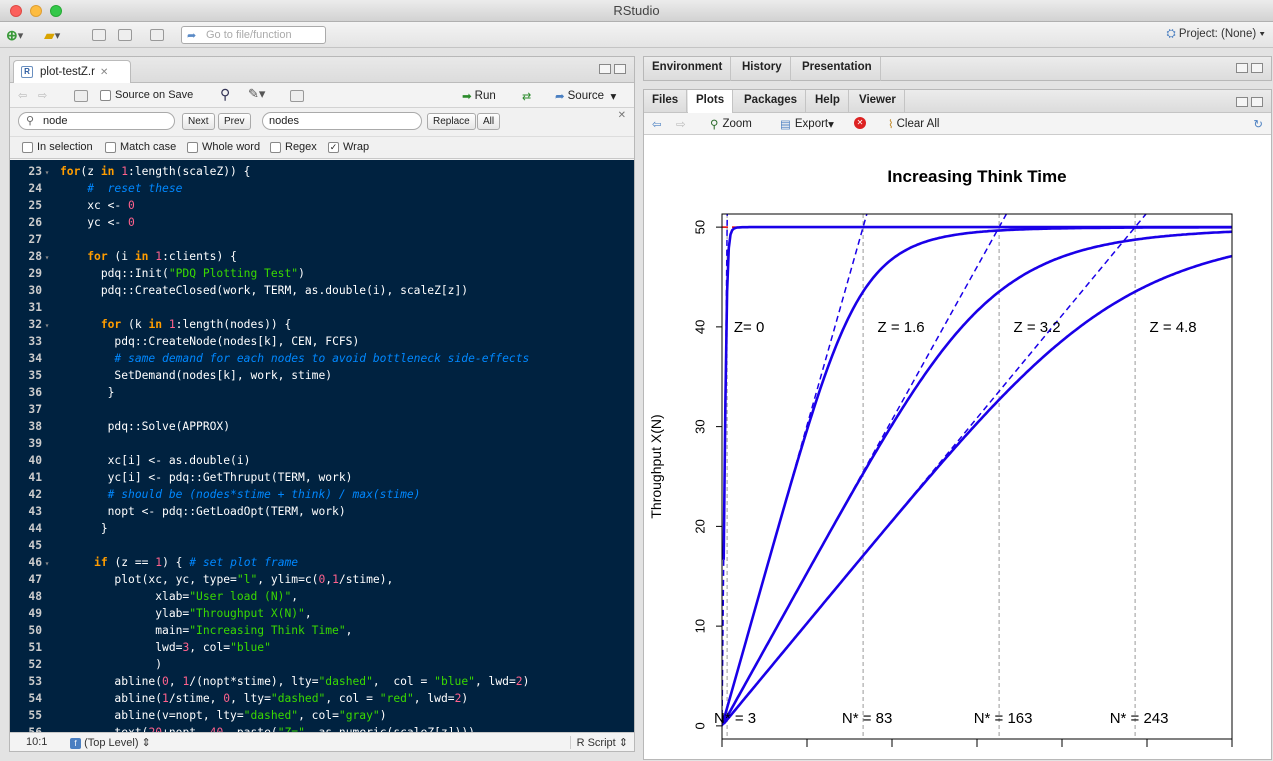 The height and width of the screenshot is (761, 1273). What do you see at coordinates (125, 35) in the screenshot?
I see `save-all-button` at bounding box center [125, 35].